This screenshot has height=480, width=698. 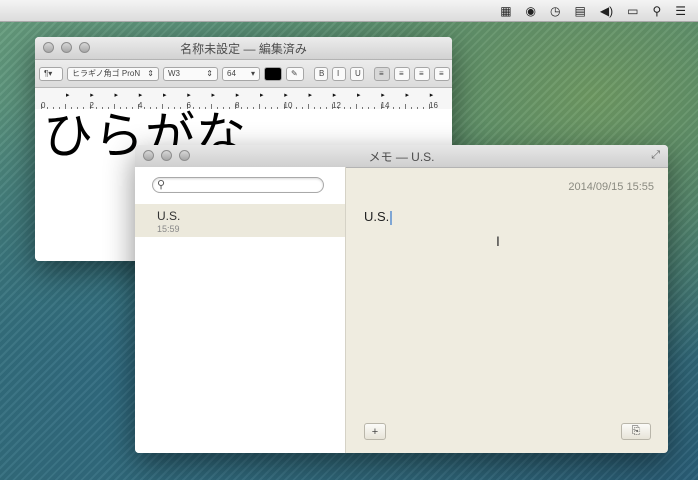 I want to click on window-title: 名称未設定 — 編集済み, so click(x=243, y=48).